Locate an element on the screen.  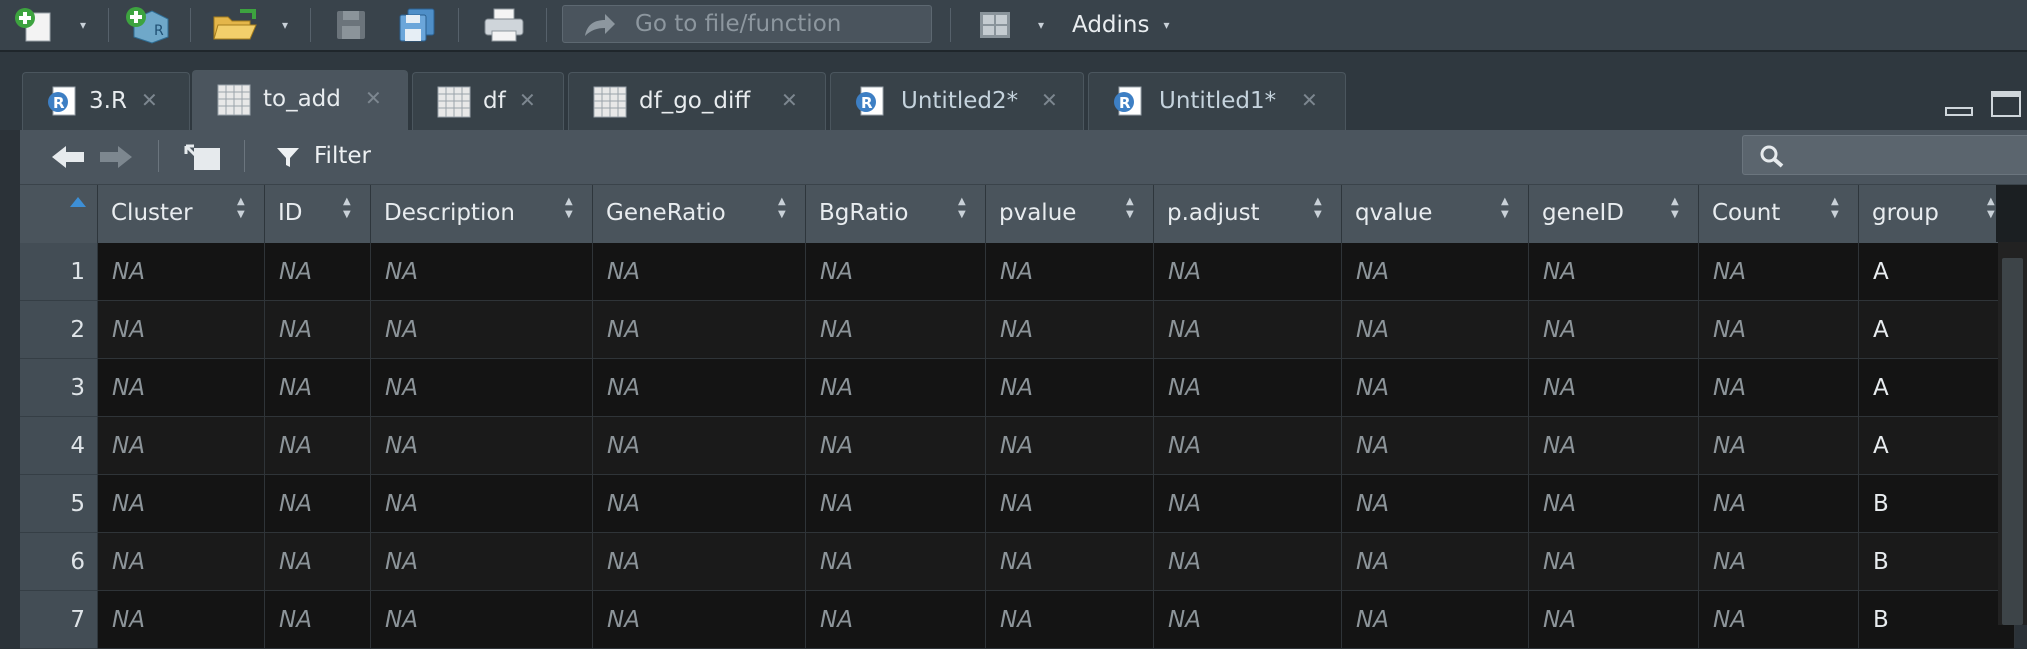
column-header-1: ID ▲ ▼ is located at coordinates (318, 214).